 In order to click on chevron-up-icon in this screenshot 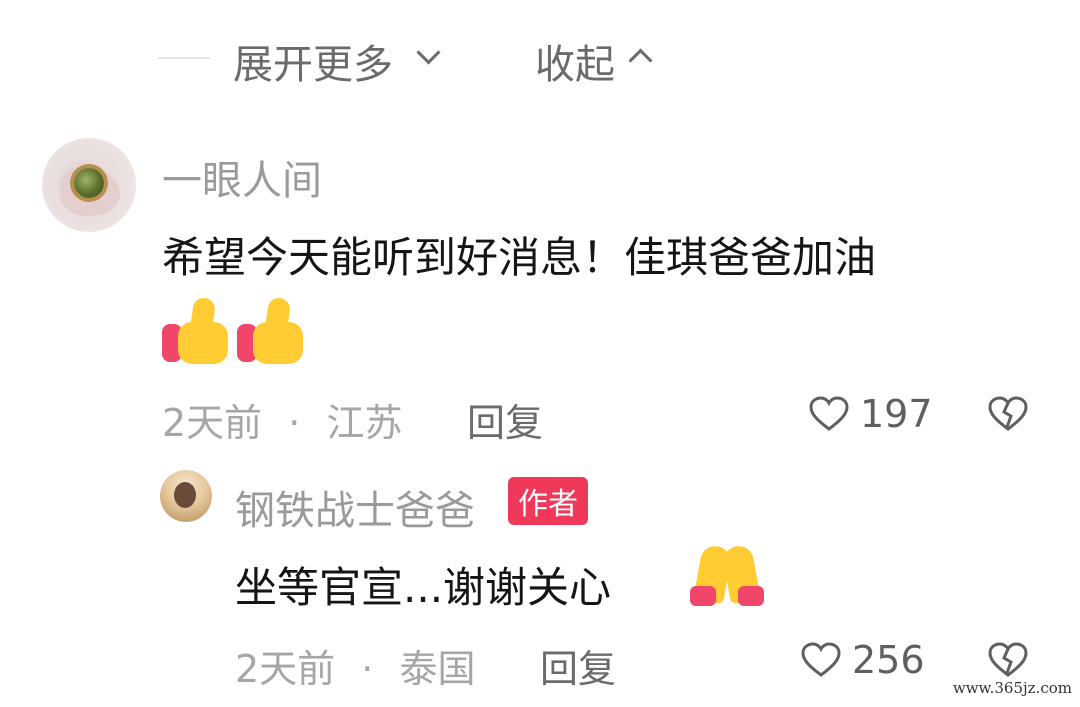, I will do `click(640, 60)`.